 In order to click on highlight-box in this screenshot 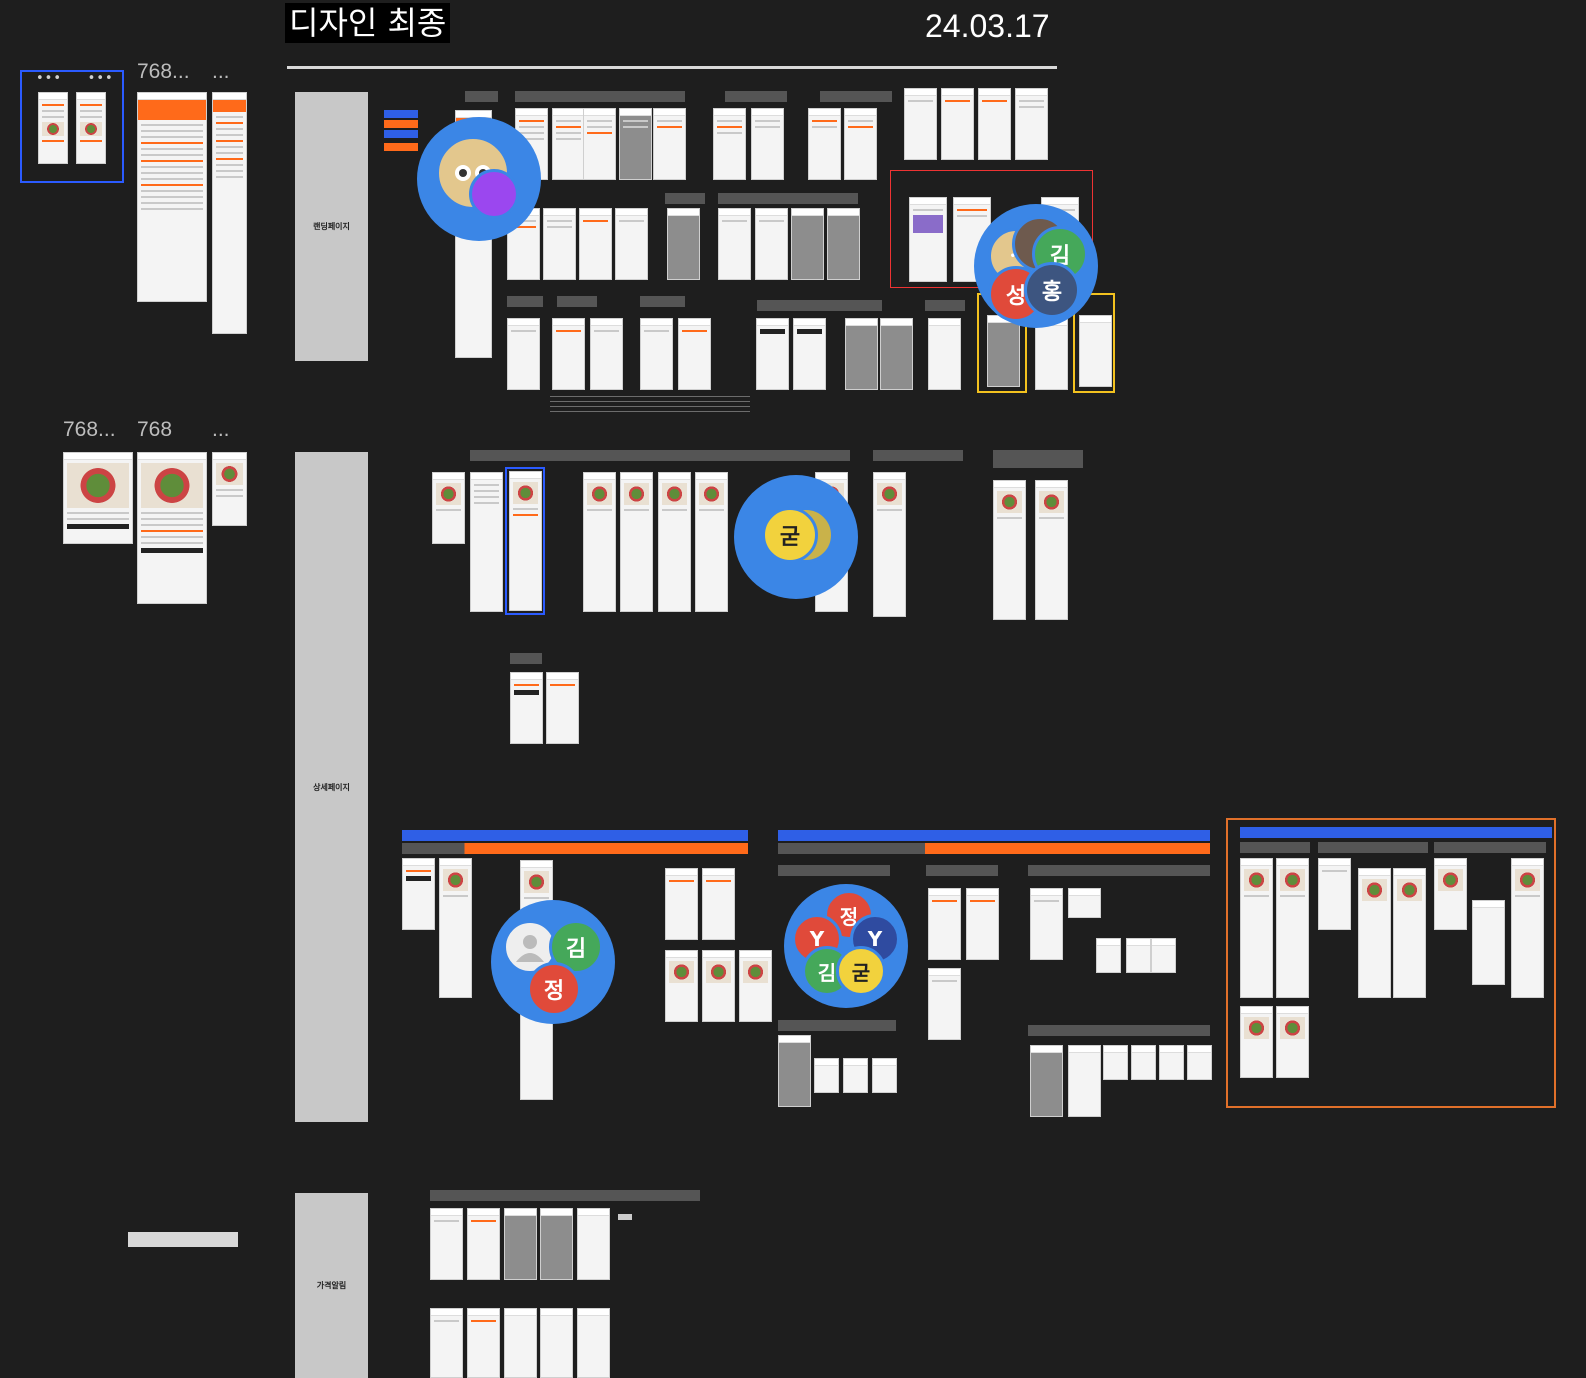, I will do `click(1391, 963)`.